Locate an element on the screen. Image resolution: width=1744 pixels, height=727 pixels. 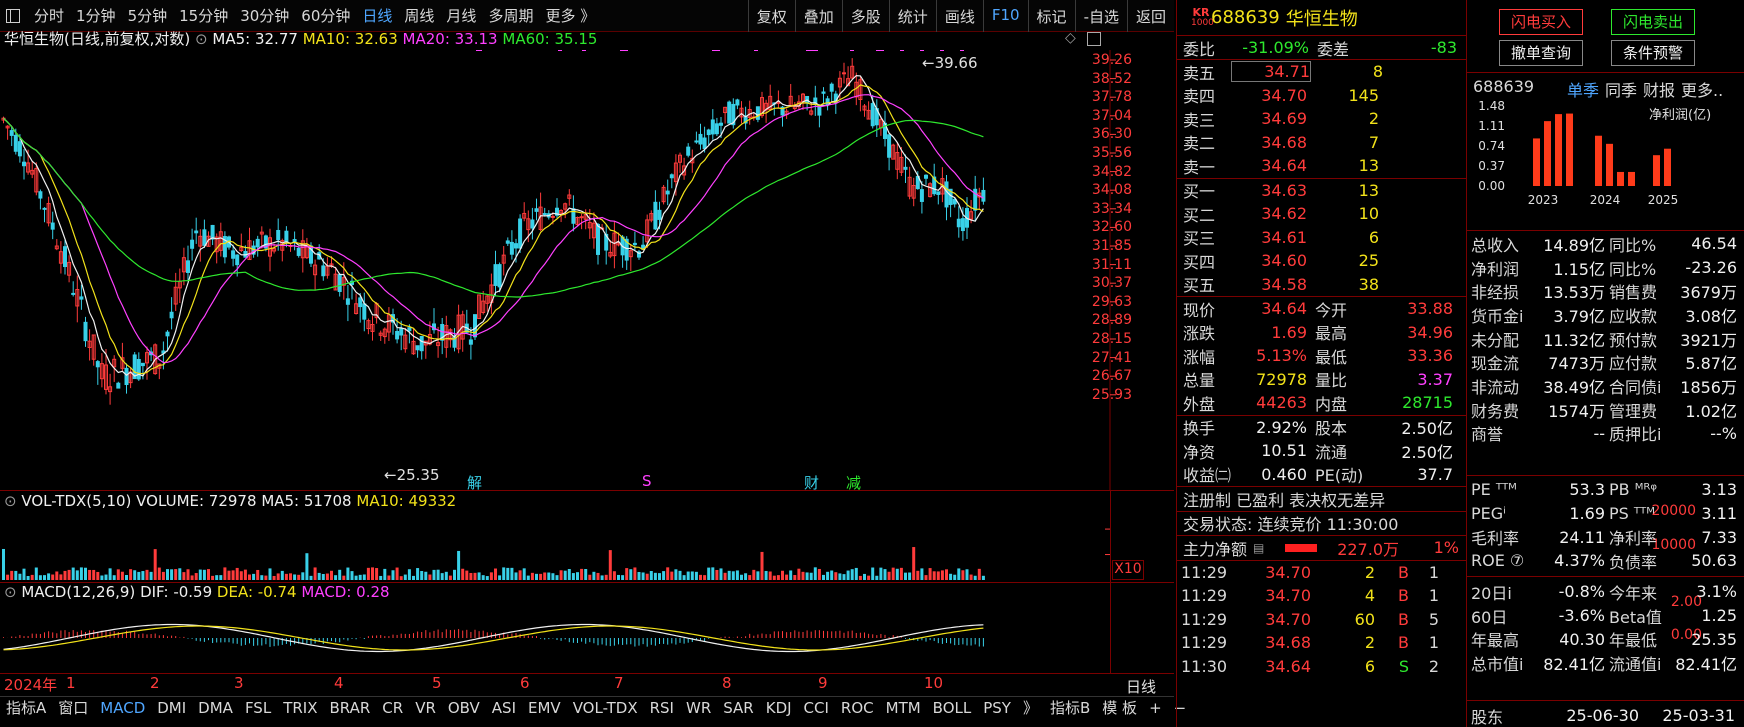
book-row: 买二 34.62 10 is located at coordinates (1321, 214).